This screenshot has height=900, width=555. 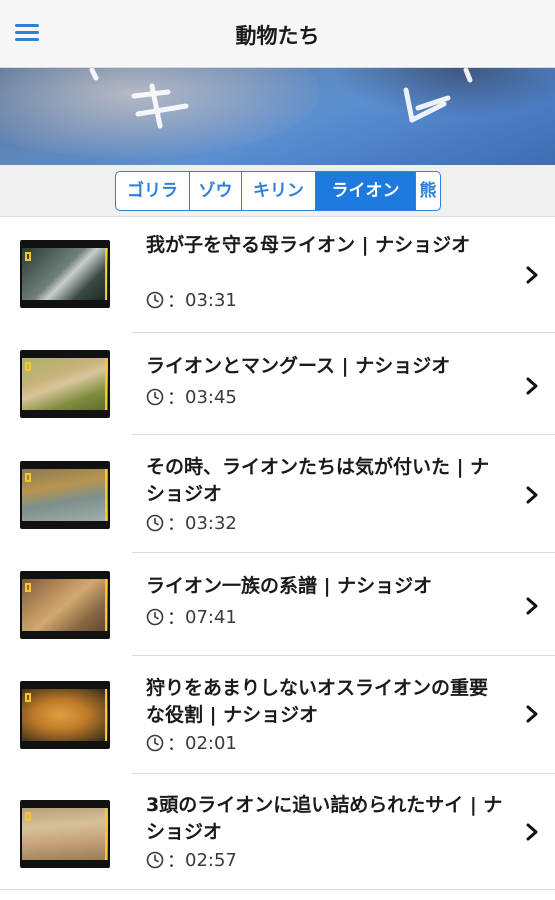 I want to click on video-row: 狩りをあまりしないオスライオンの重要な役割 | ナショジオ ： 02:01, so click(x=277, y=715).